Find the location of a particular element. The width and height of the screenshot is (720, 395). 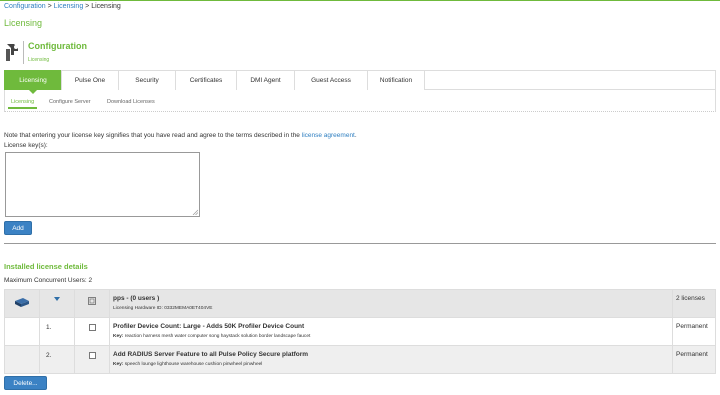

hardware-id-label: Licensing Hardware ID: is located at coordinates (138, 308).